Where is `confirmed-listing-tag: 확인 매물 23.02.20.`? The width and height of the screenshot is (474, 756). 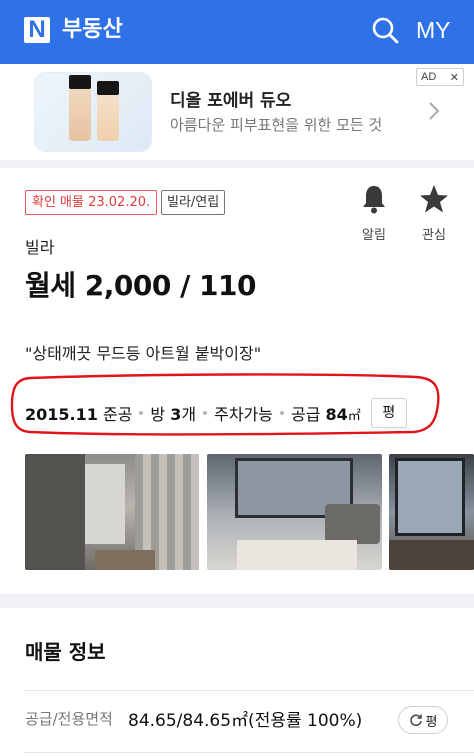 confirmed-listing-tag: 확인 매물 23.02.20. is located at coordinates (91, 202).